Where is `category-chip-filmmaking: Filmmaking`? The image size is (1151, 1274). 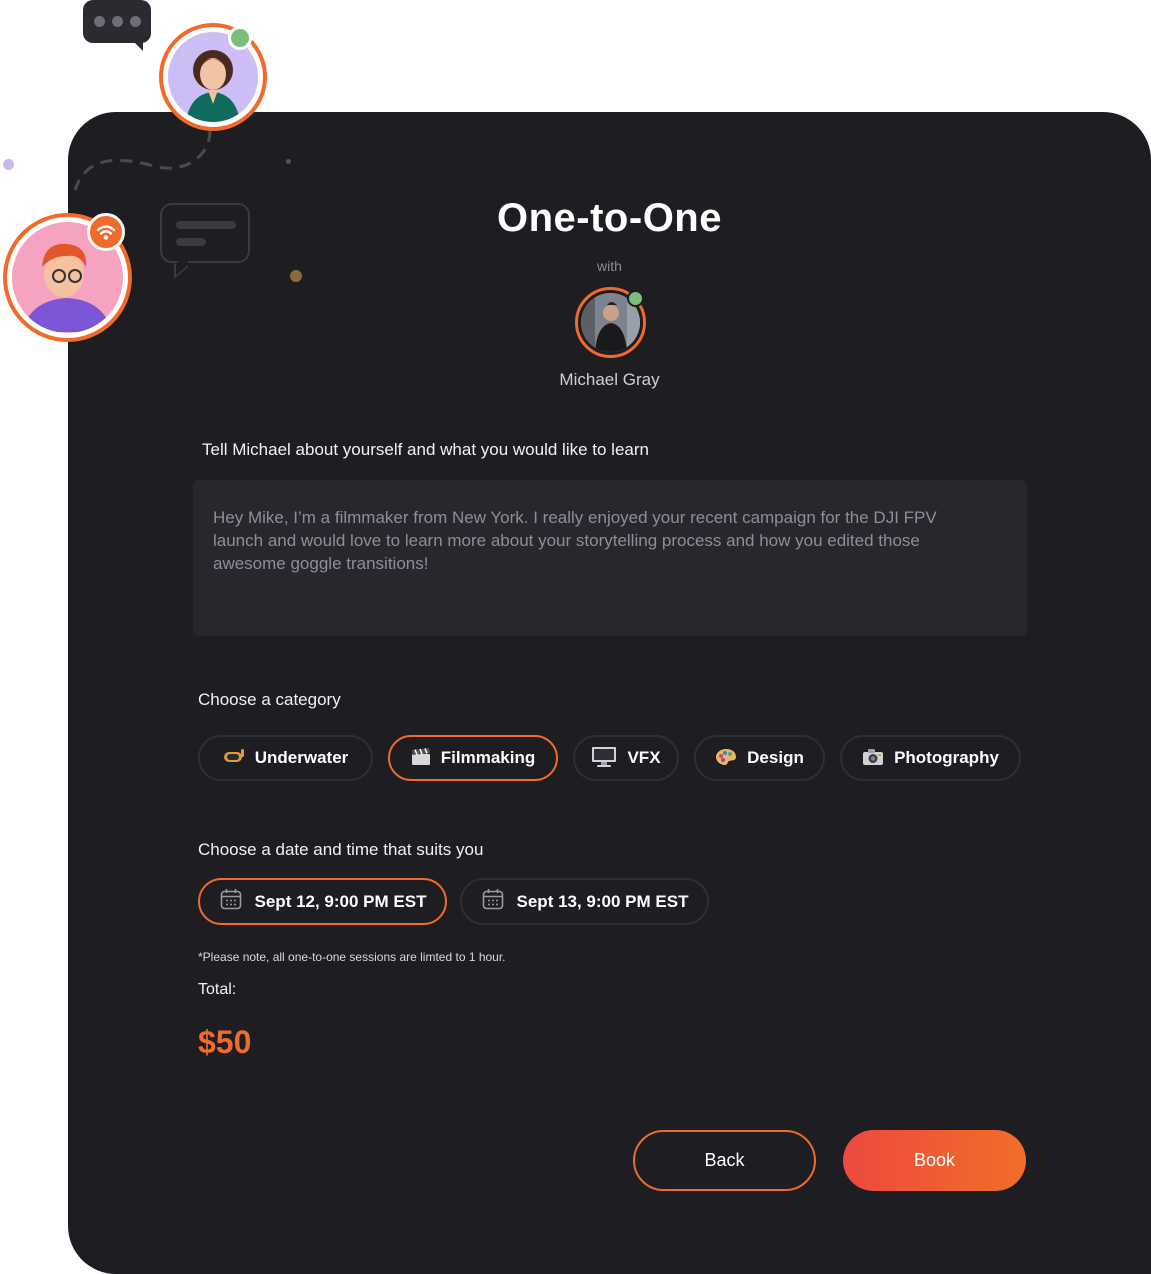
category-chip-filmmaking: Filmmaking is located at coordinates (473, 758).